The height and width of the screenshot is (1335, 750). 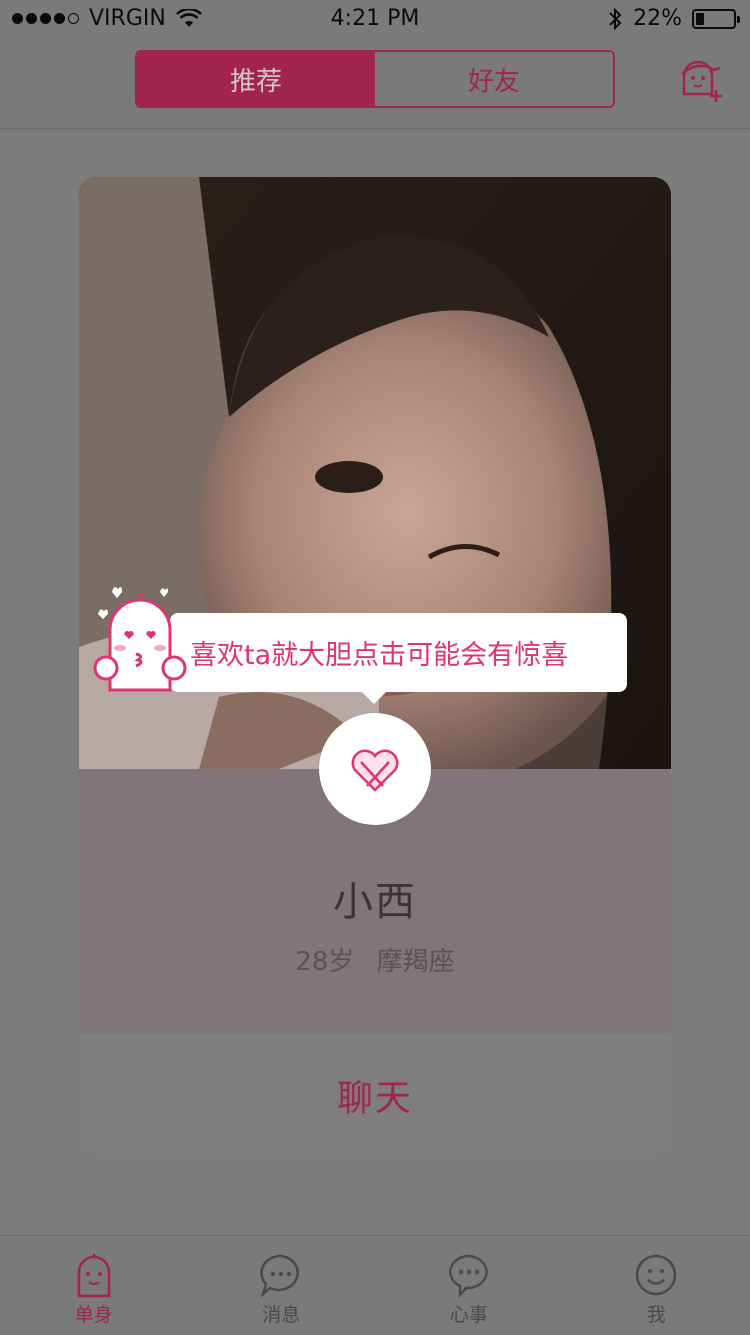 I want to click on chat-label: 聊天, so click(x=375, y=1095).